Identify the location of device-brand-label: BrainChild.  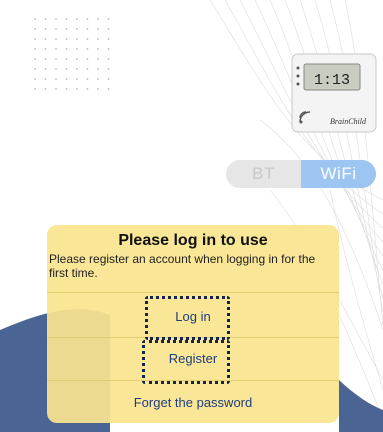
(348, 121).